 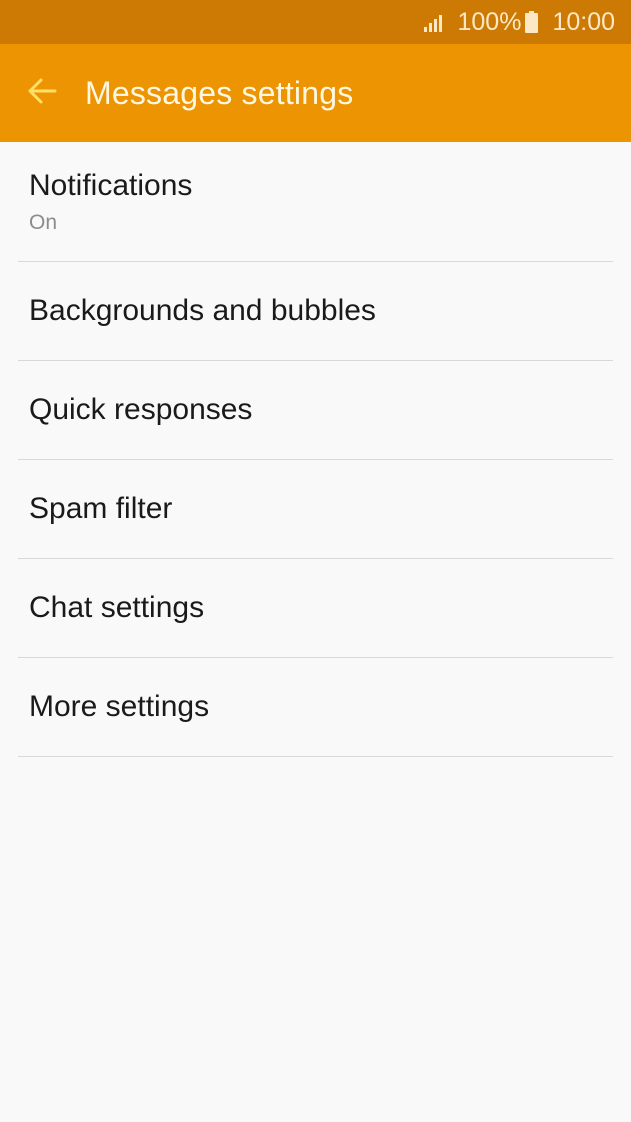 What do you see at coordinates (119, 706) in the screenshot?
I see `settings-item-label: More settings` at bounding box center [119, 706].